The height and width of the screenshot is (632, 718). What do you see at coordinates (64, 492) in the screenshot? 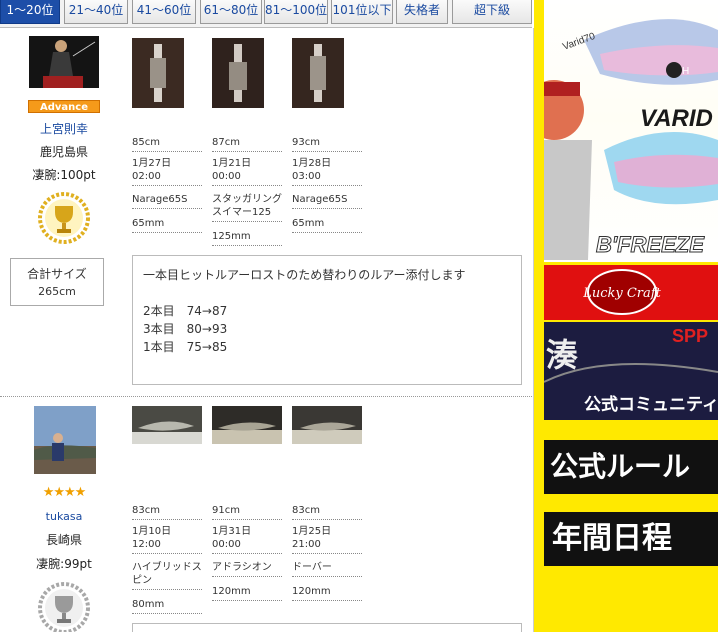
I see `rating-stars: ★★★★` at bounding box center [64, 492].